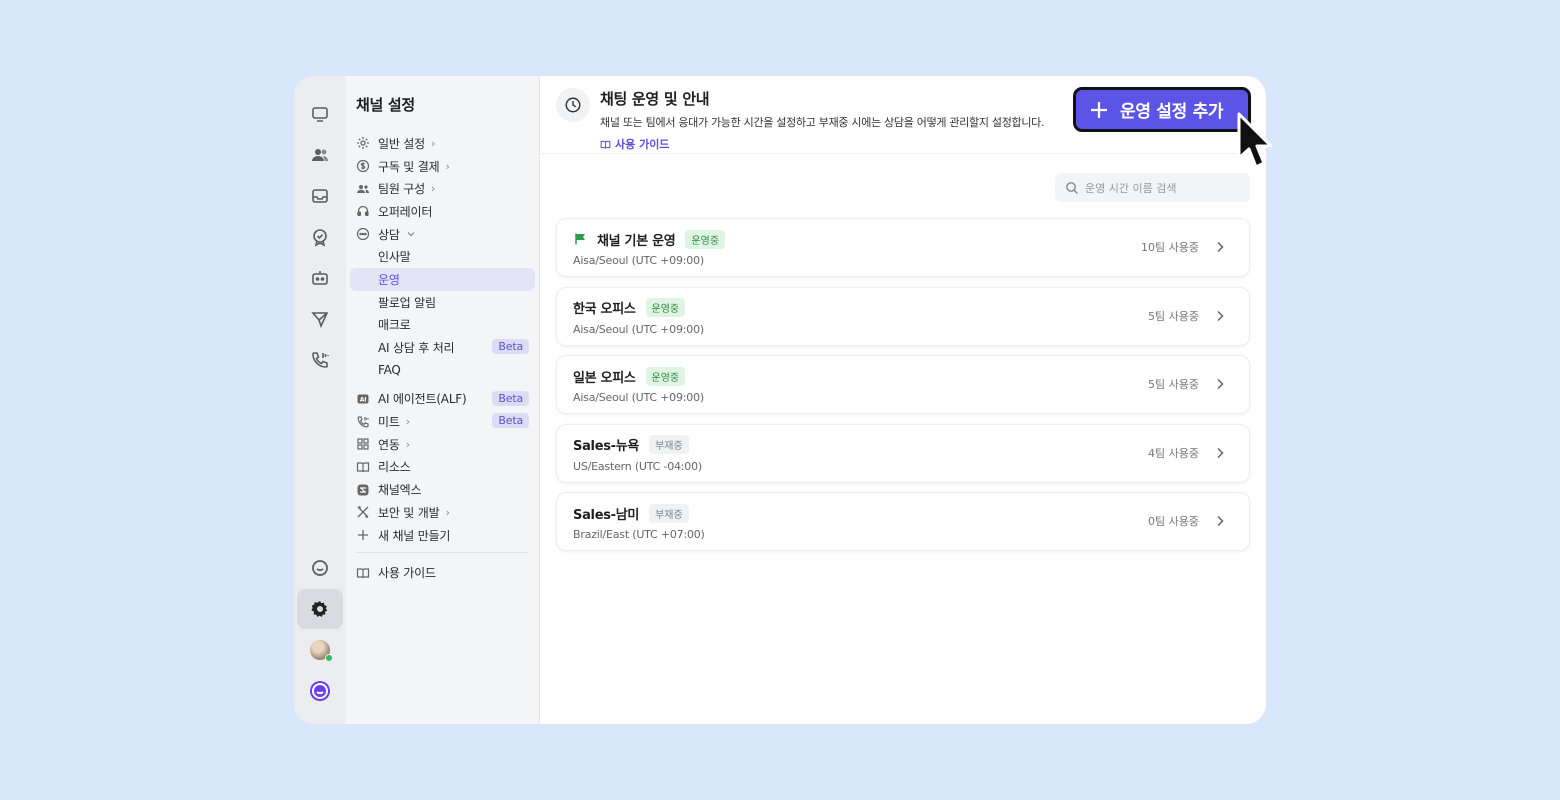  What do you see at coordinates (442, 467) in the screenshot?
I see `nav-resources: 리소스` at bounding box center [442, 467].